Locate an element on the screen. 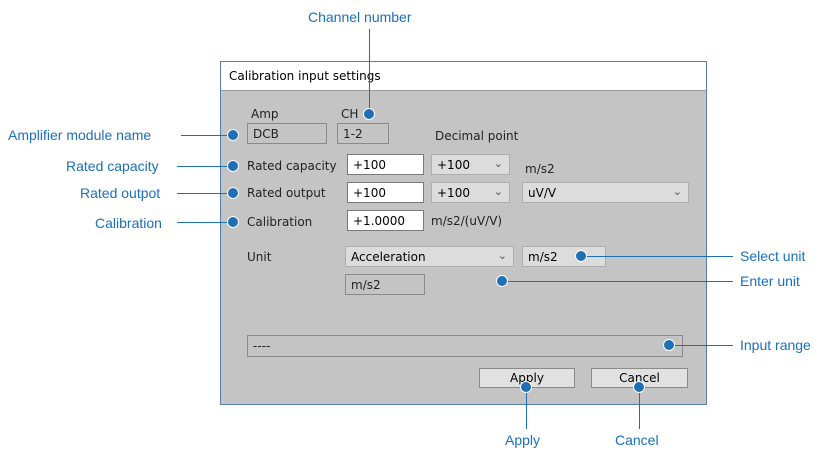 This screenshot has width=822, height=450. apply-marker is located at coordinates (526, 387).